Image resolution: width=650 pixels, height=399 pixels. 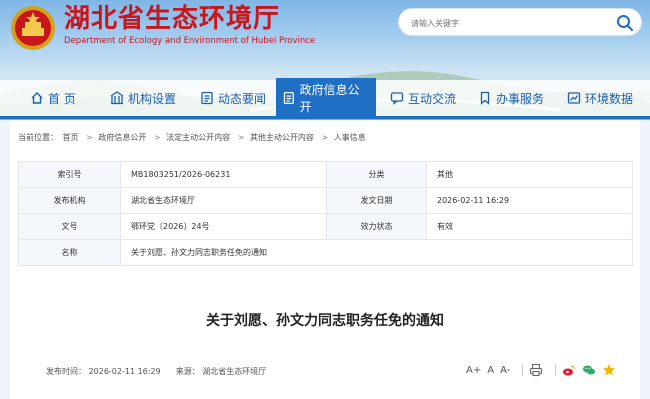 What do you see at coordinates (33, 28) in the screenshot?
I see `national-emblem-logo` at bounding box center [33, 28].